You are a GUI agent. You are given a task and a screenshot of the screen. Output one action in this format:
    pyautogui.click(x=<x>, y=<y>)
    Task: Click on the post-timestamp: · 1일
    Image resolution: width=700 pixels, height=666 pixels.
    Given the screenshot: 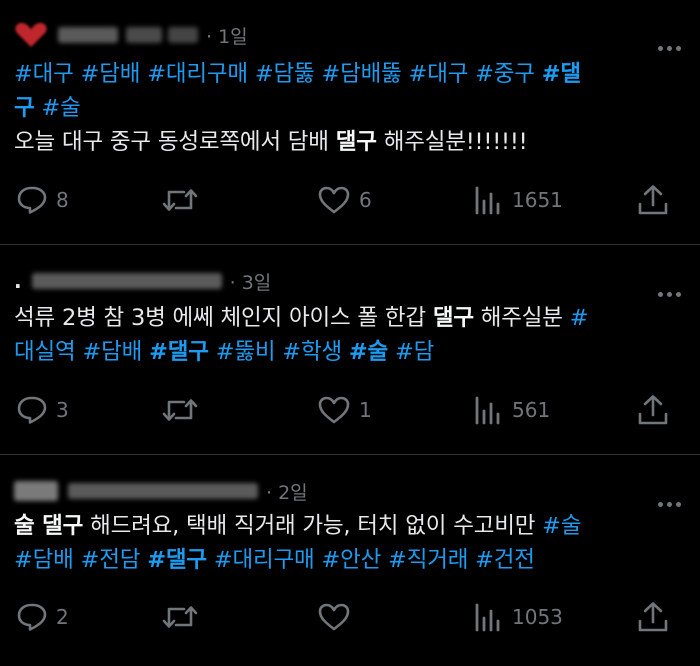 What is the action you would take?
    pyautogui.click(x=227, y=35)
    